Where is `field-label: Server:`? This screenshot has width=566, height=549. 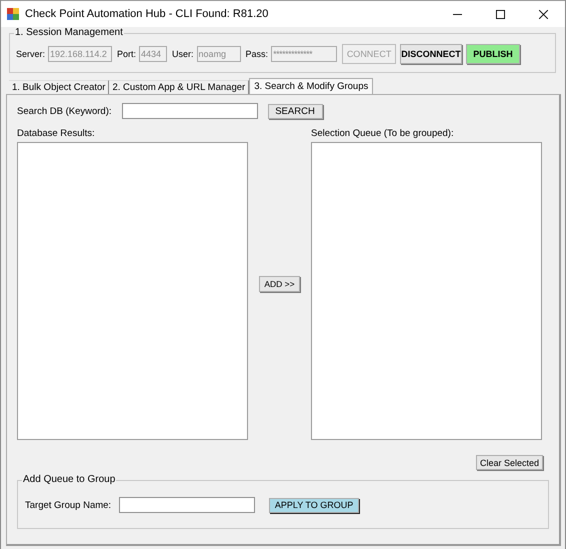
field-label: Server: is located at coordinates (31, 54).